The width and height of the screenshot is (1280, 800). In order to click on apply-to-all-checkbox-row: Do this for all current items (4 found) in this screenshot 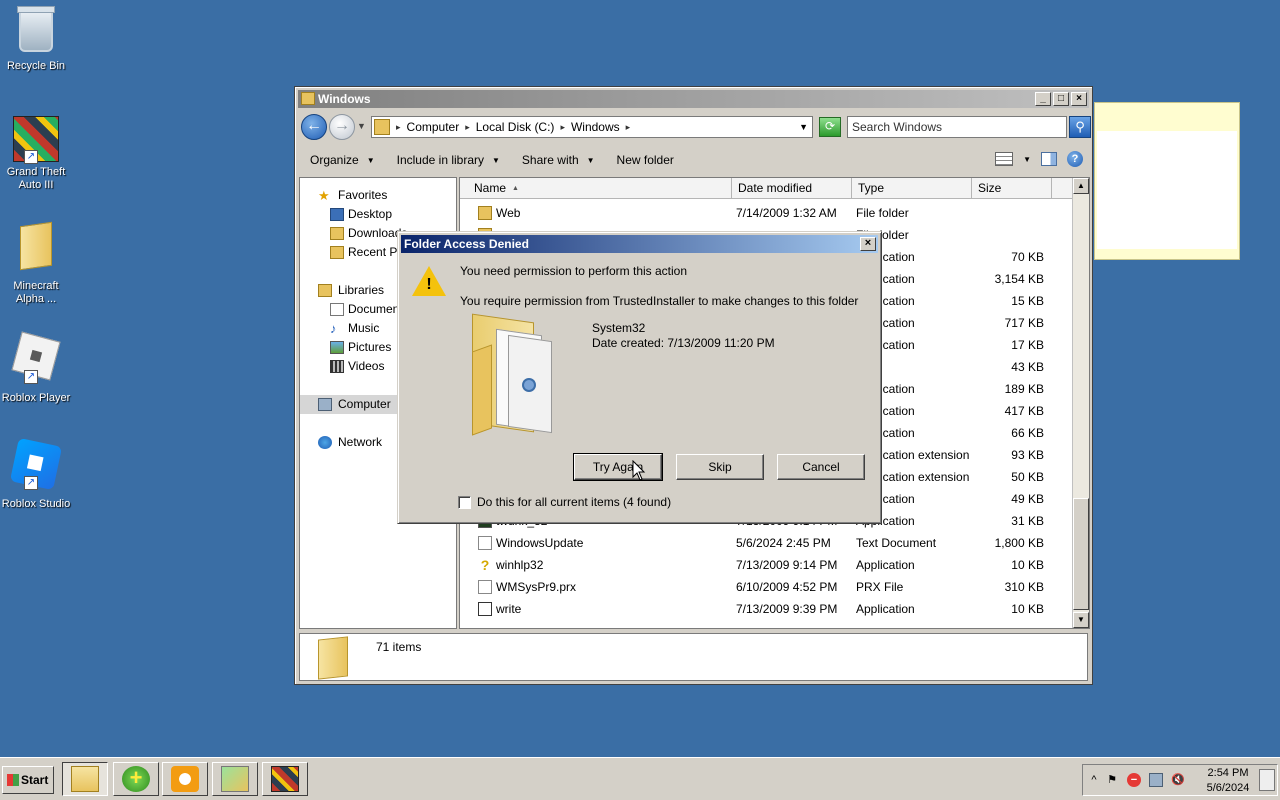, I will do `click(564, 502)`.